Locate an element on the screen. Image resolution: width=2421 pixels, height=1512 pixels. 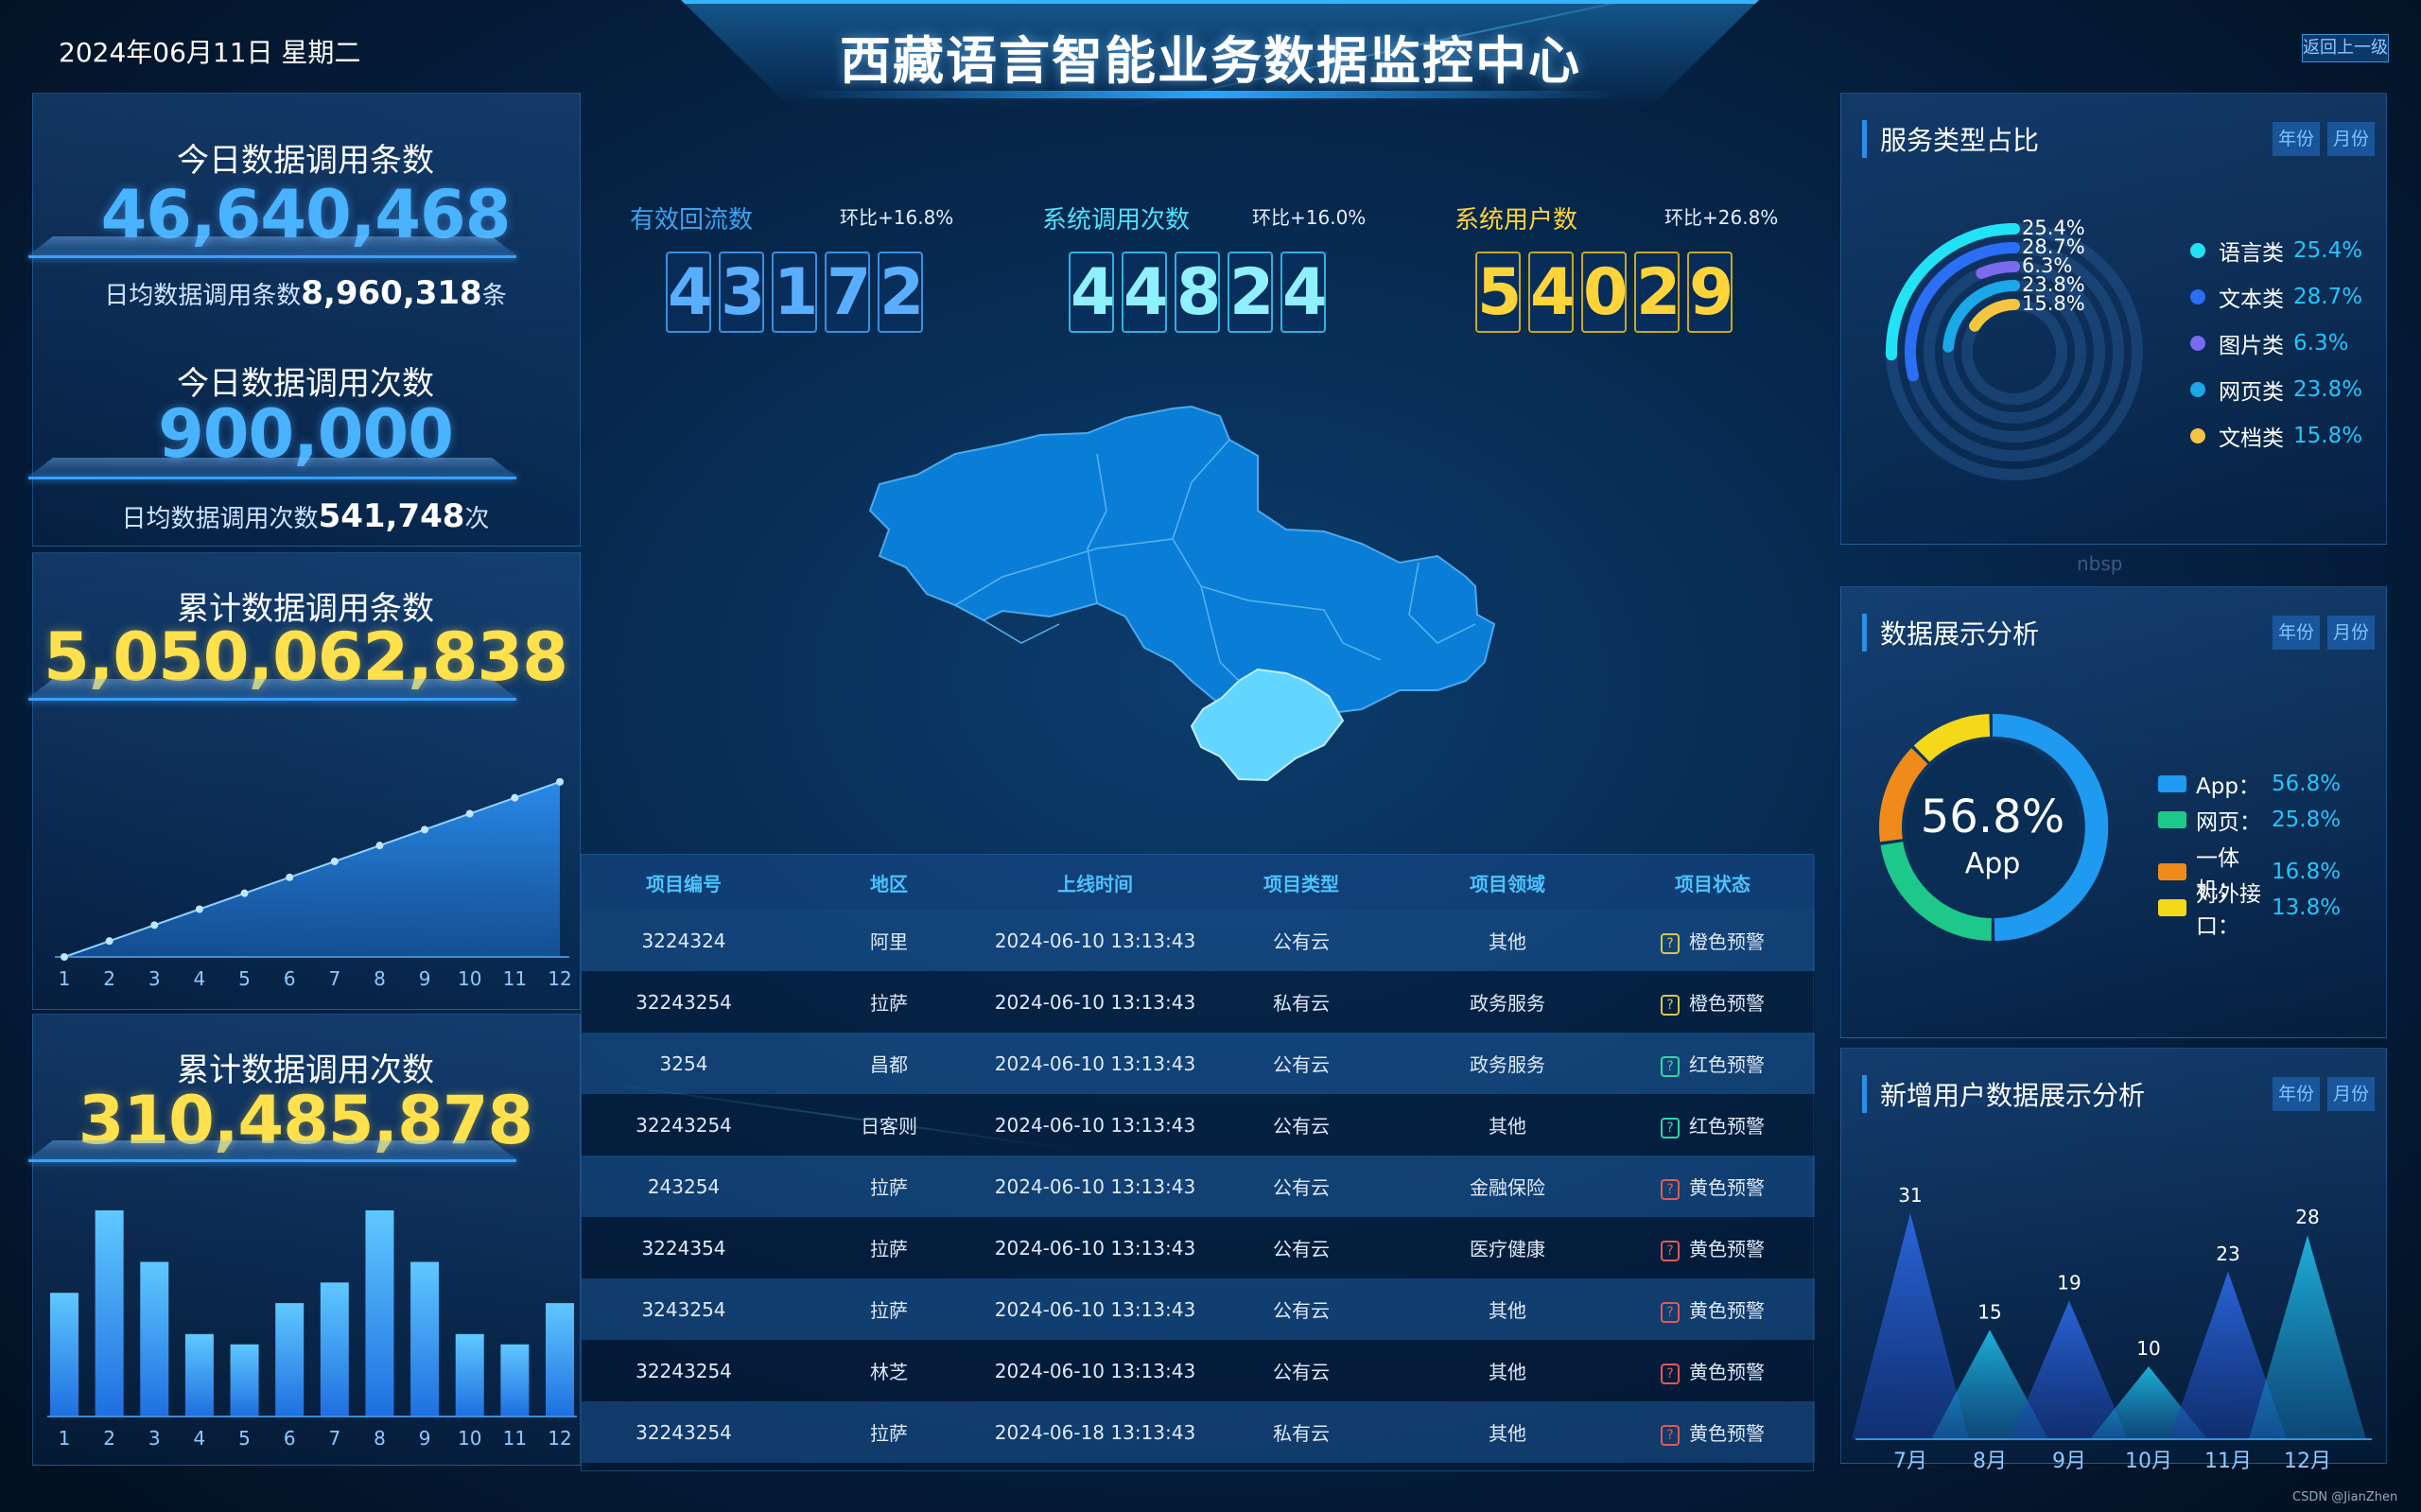
daily-avg-calls-prefix: 日均数据调用条数 is located at coordinates (203, 296).